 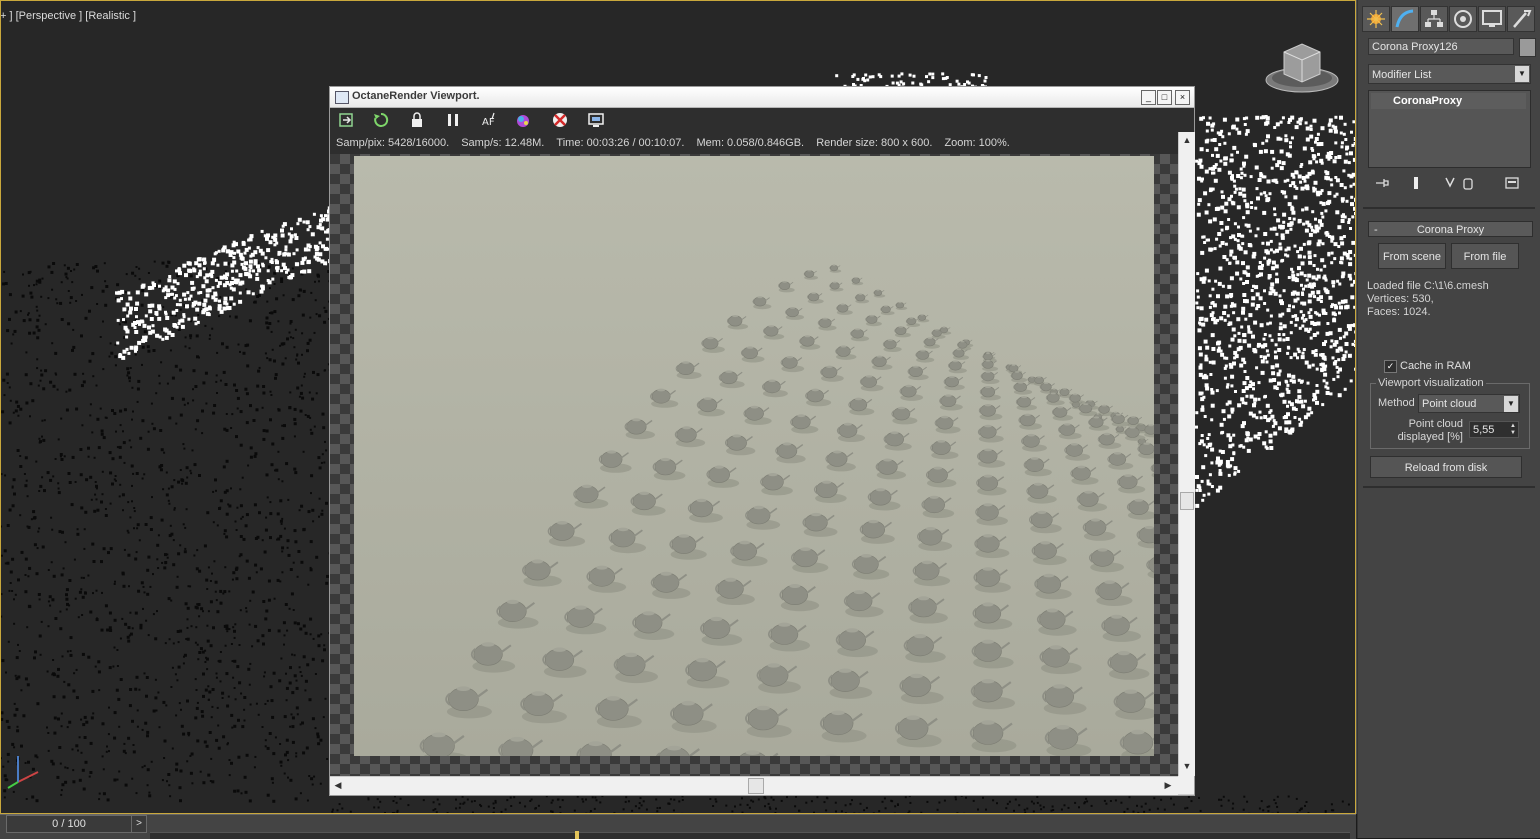 I want to click on minimize-button: _, so click(x=1148, y=97).